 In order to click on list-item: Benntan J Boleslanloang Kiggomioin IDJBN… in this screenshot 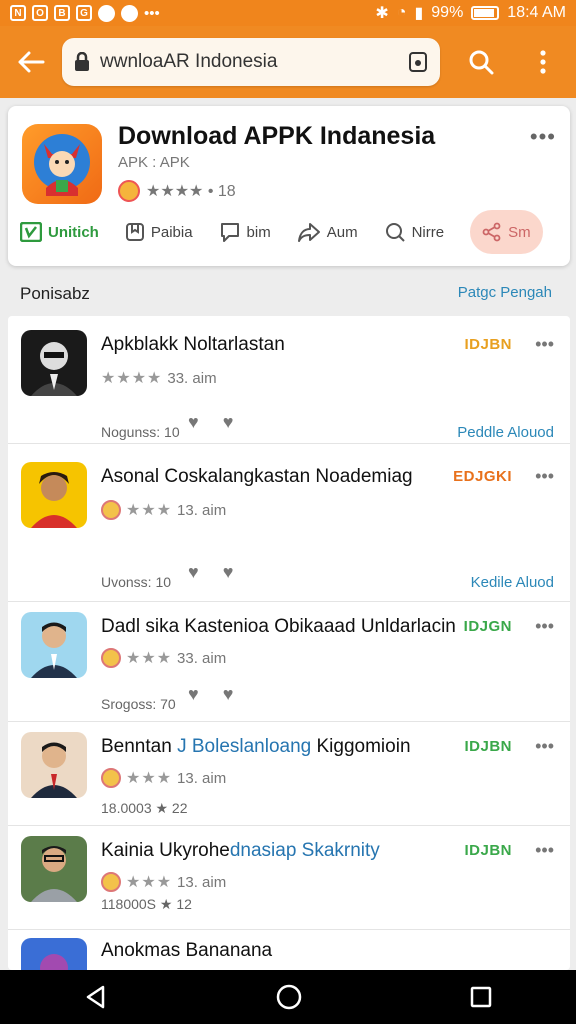, I will do `click(289, 774)`.